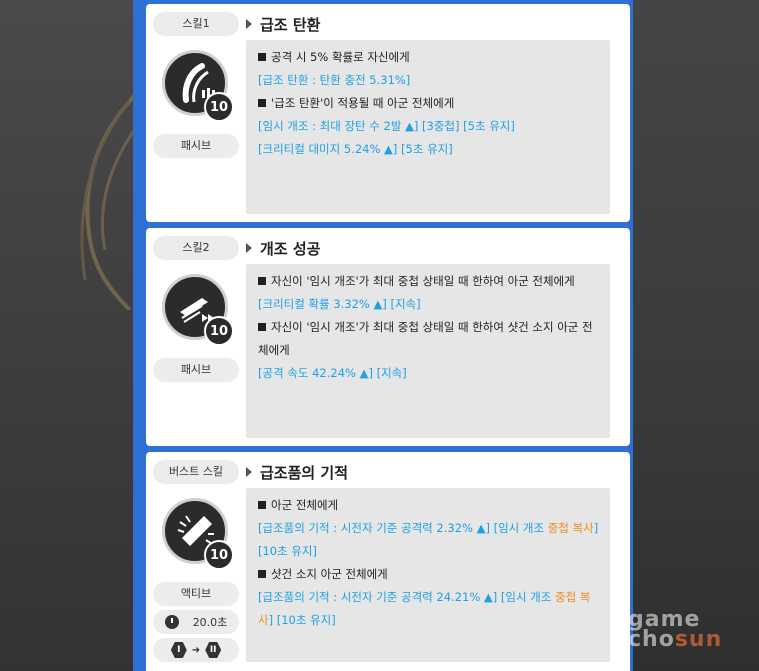 Image resolution: width=759 pixels, height=671 pixels. What do you see at coordinates (196, 594) in the screenshot?
I see `skill-mode-label: 액티브` at bounding box center [196, 594].